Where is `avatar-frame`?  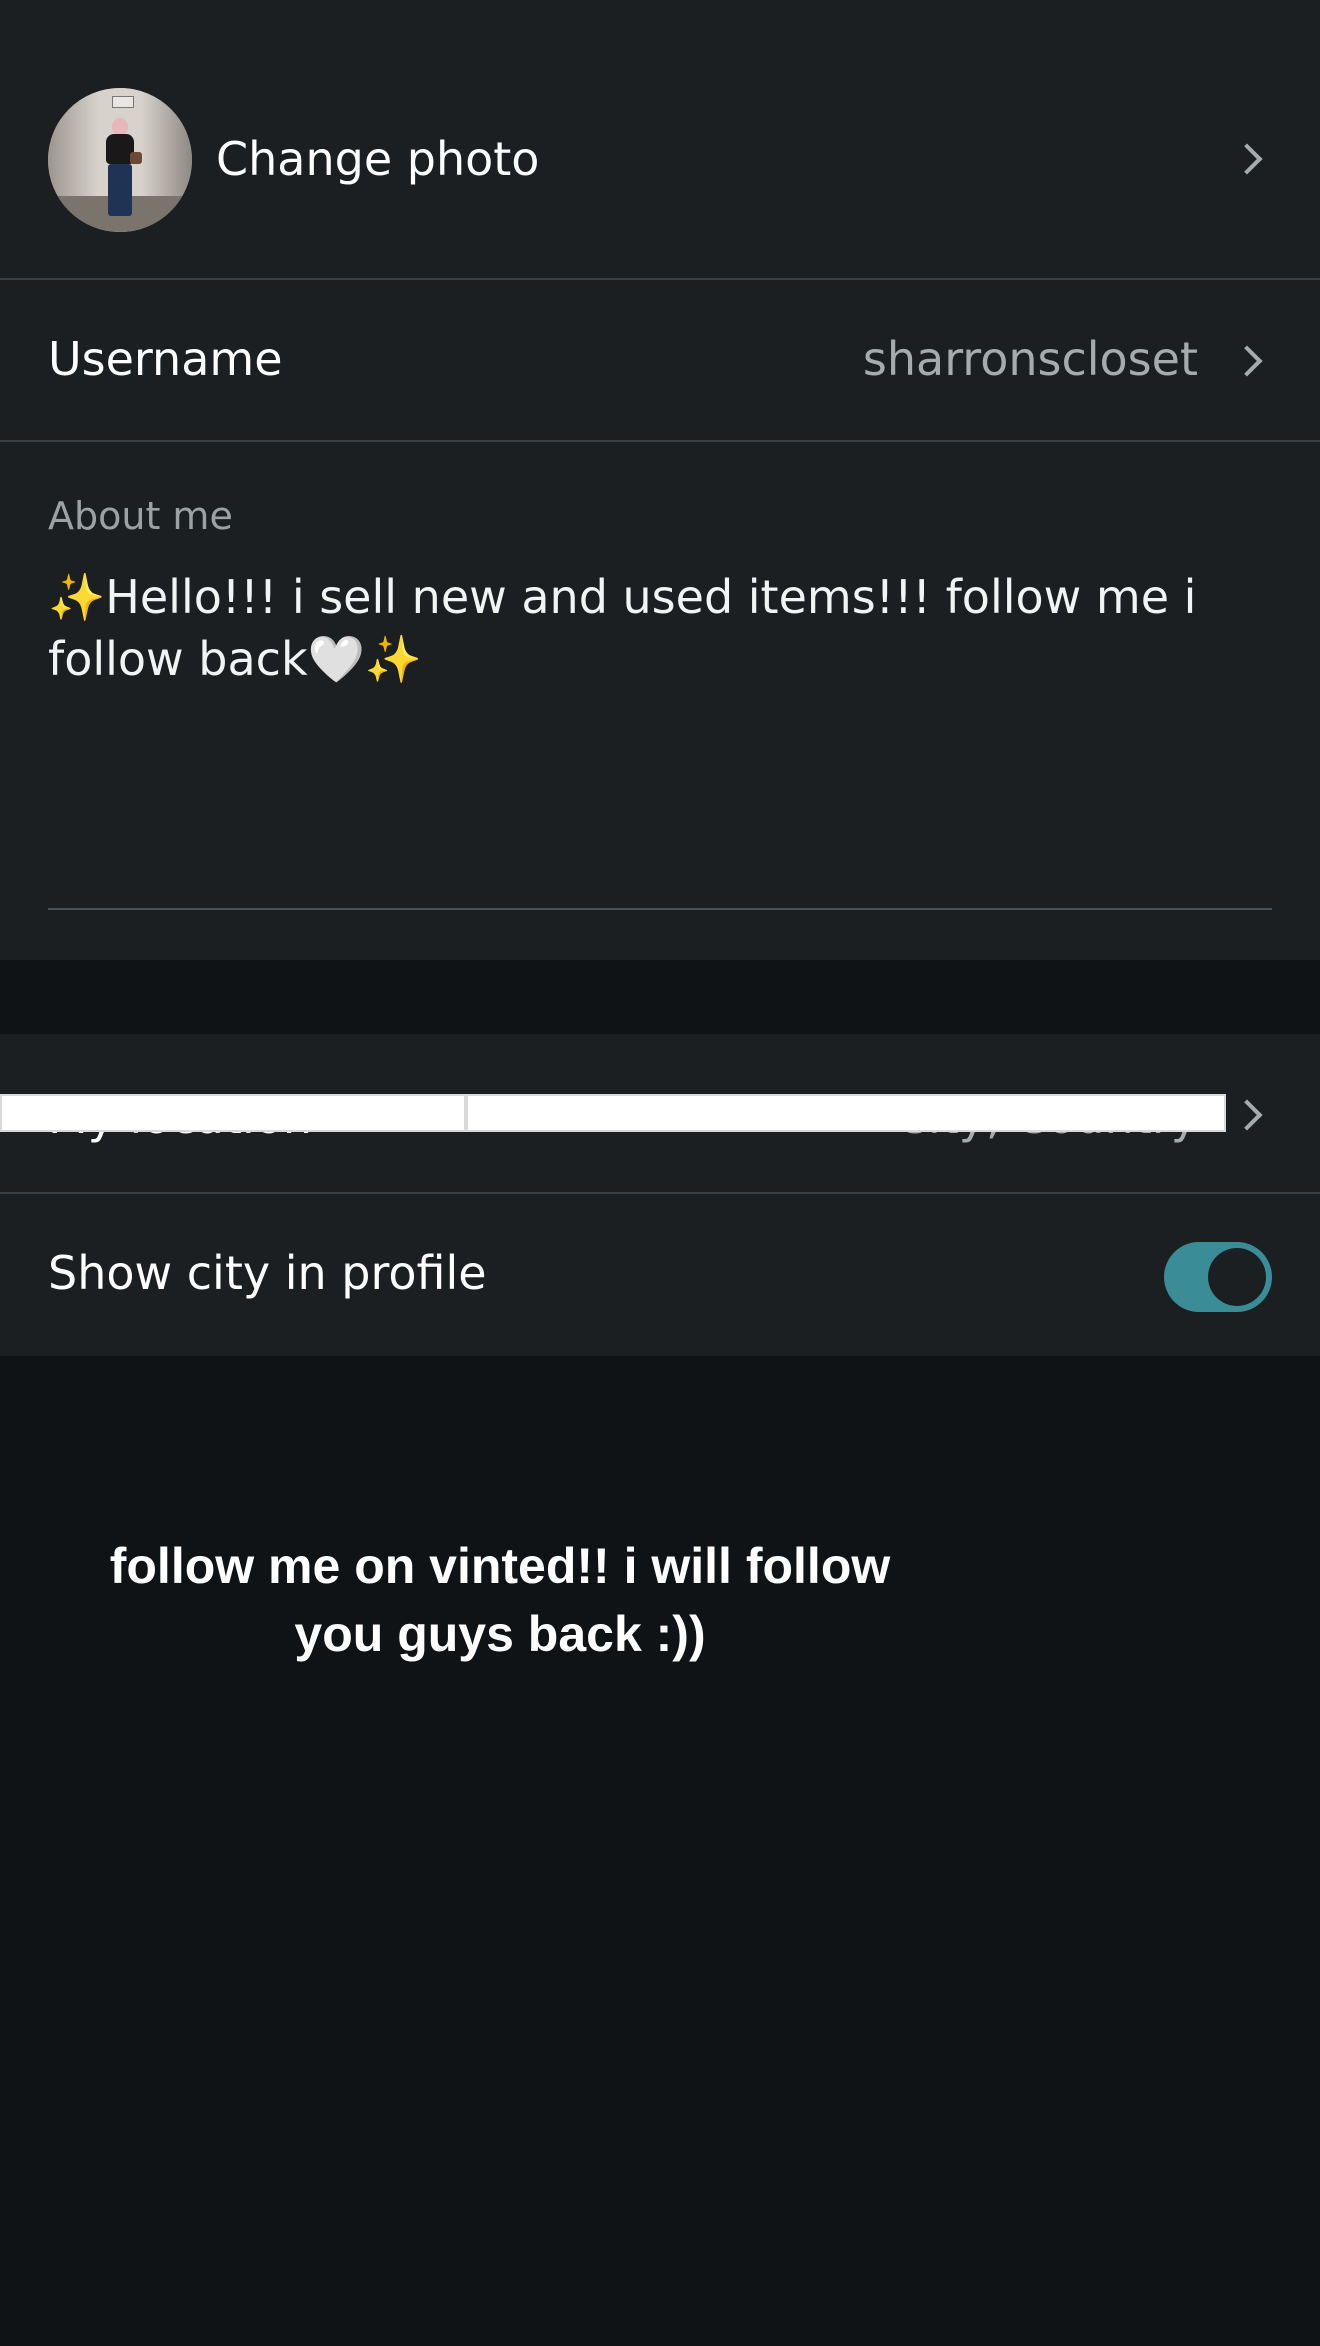
avatar-frame is located at coordinates (123, 102).